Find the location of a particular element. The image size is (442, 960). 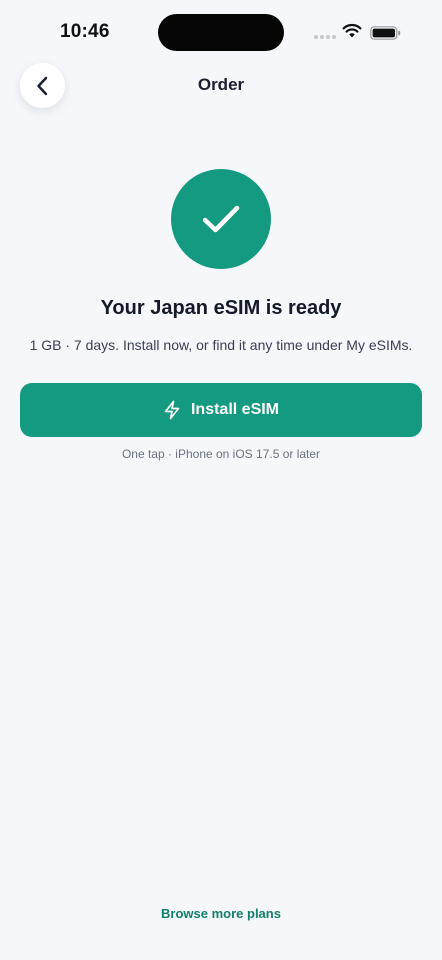

status-time: 10:46 is located at coordinates (85, 31).